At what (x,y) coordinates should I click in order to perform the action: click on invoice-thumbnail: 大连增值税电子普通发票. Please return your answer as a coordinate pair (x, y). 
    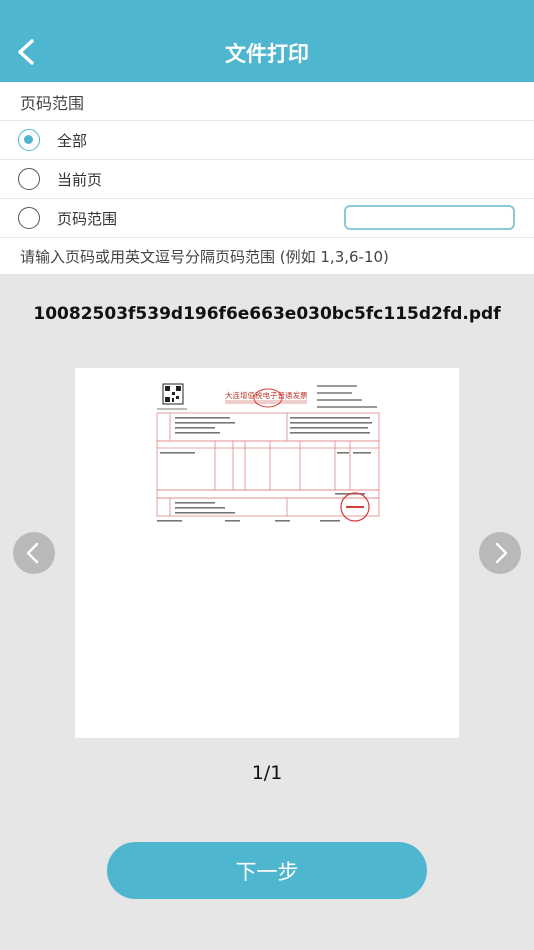
    Looking at the image, I should click on (268, 452).